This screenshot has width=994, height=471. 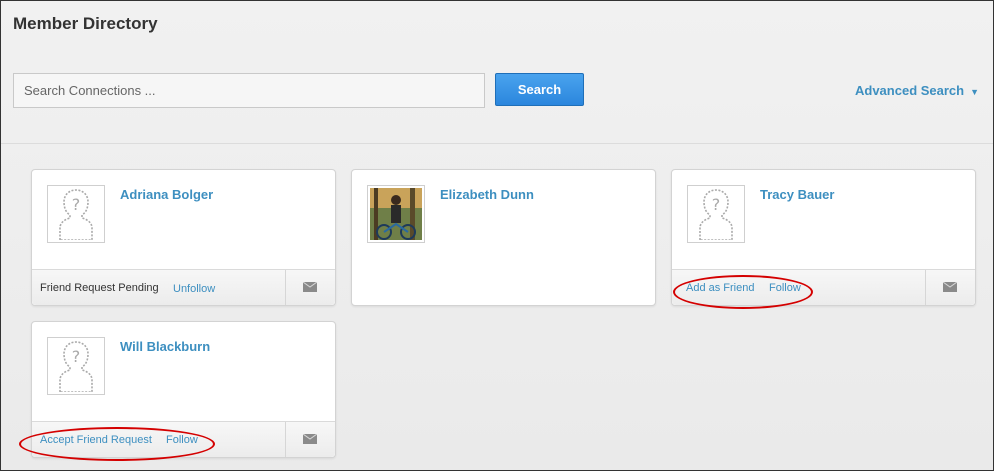 What do you see at coordinates (249, 90) in the screenshot?
I see `search-input` at bounding box center [249, 90].